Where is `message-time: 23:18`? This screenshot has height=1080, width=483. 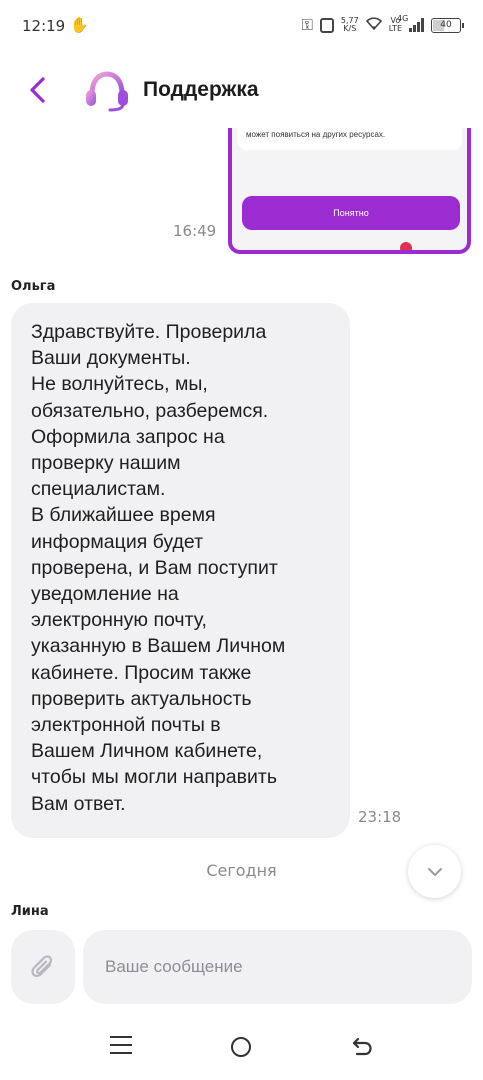 message-time: 23:18 is located at coordinates (380, 817).